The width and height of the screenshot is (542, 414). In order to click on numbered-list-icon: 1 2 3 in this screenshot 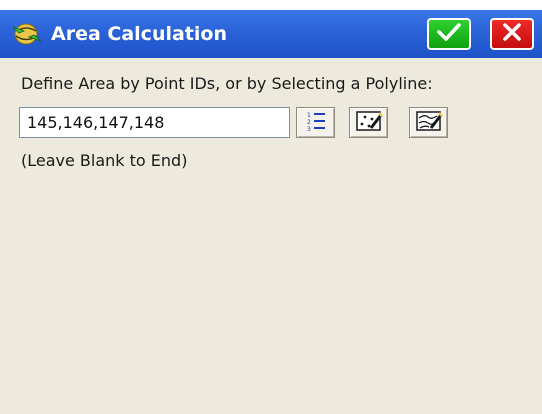, I will do `click(316, 123)`.